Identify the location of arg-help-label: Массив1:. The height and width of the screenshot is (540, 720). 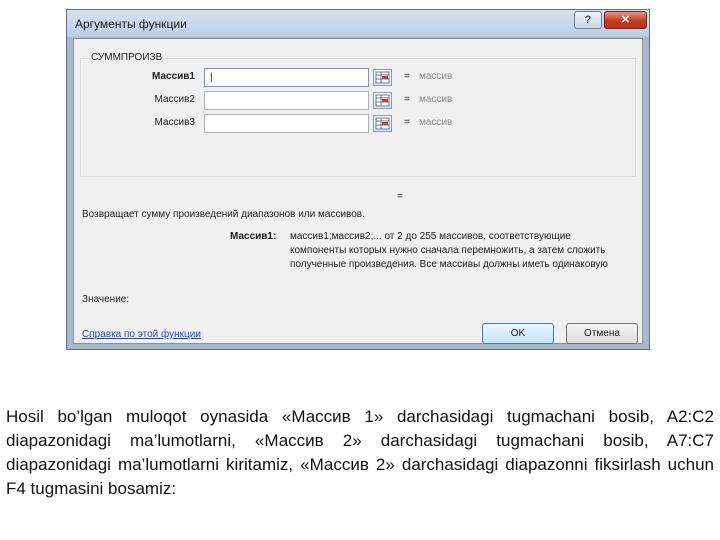
(253, 236).